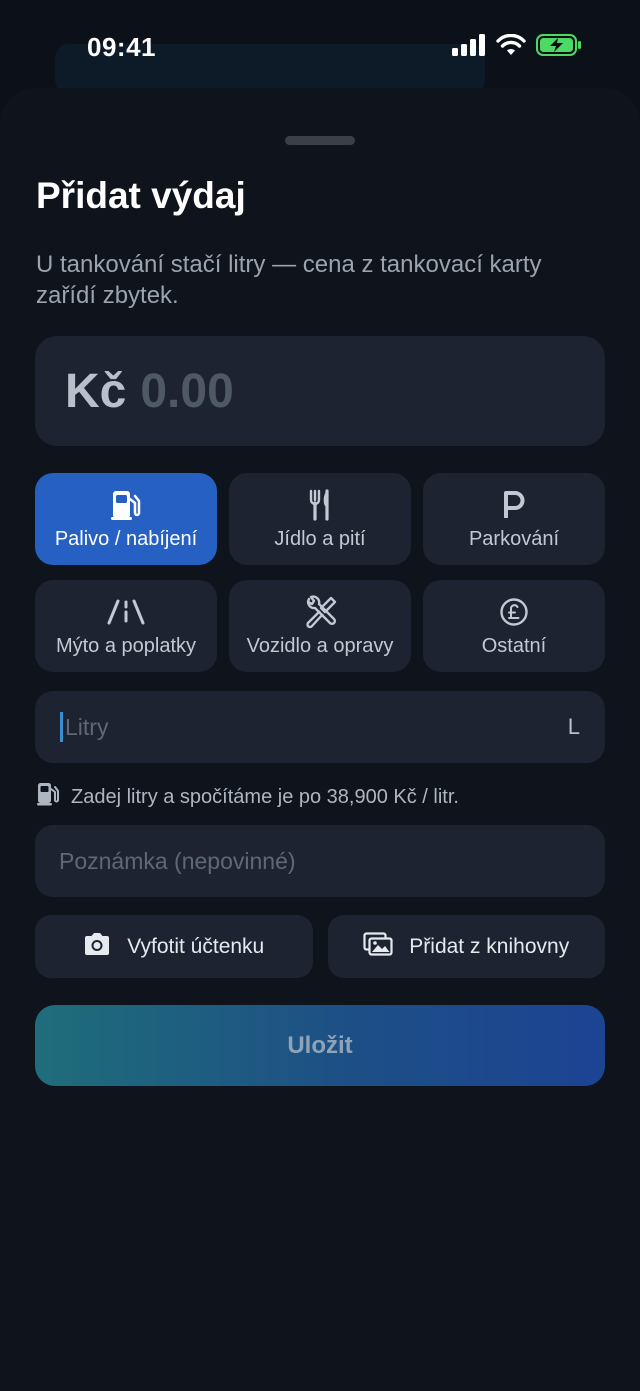  I want to click on status-bar: 09:41, so click(320, 48).